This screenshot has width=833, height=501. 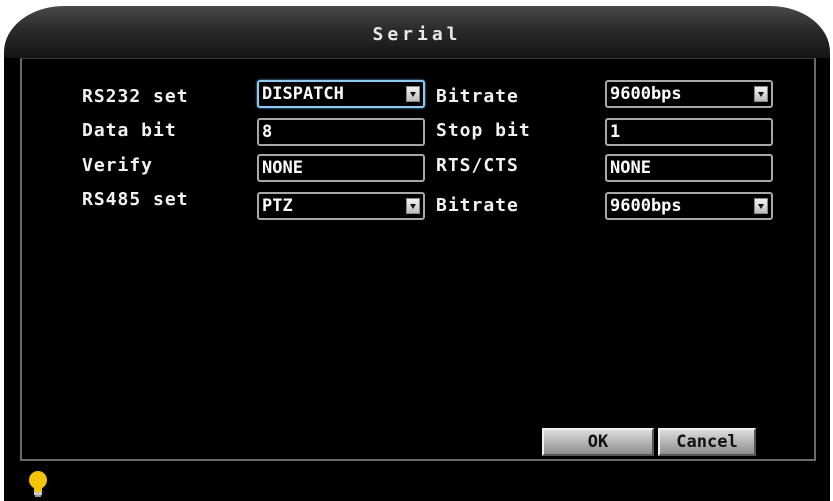 I want to click on rts-cts-value: NONE, so click(x=630, y=168).